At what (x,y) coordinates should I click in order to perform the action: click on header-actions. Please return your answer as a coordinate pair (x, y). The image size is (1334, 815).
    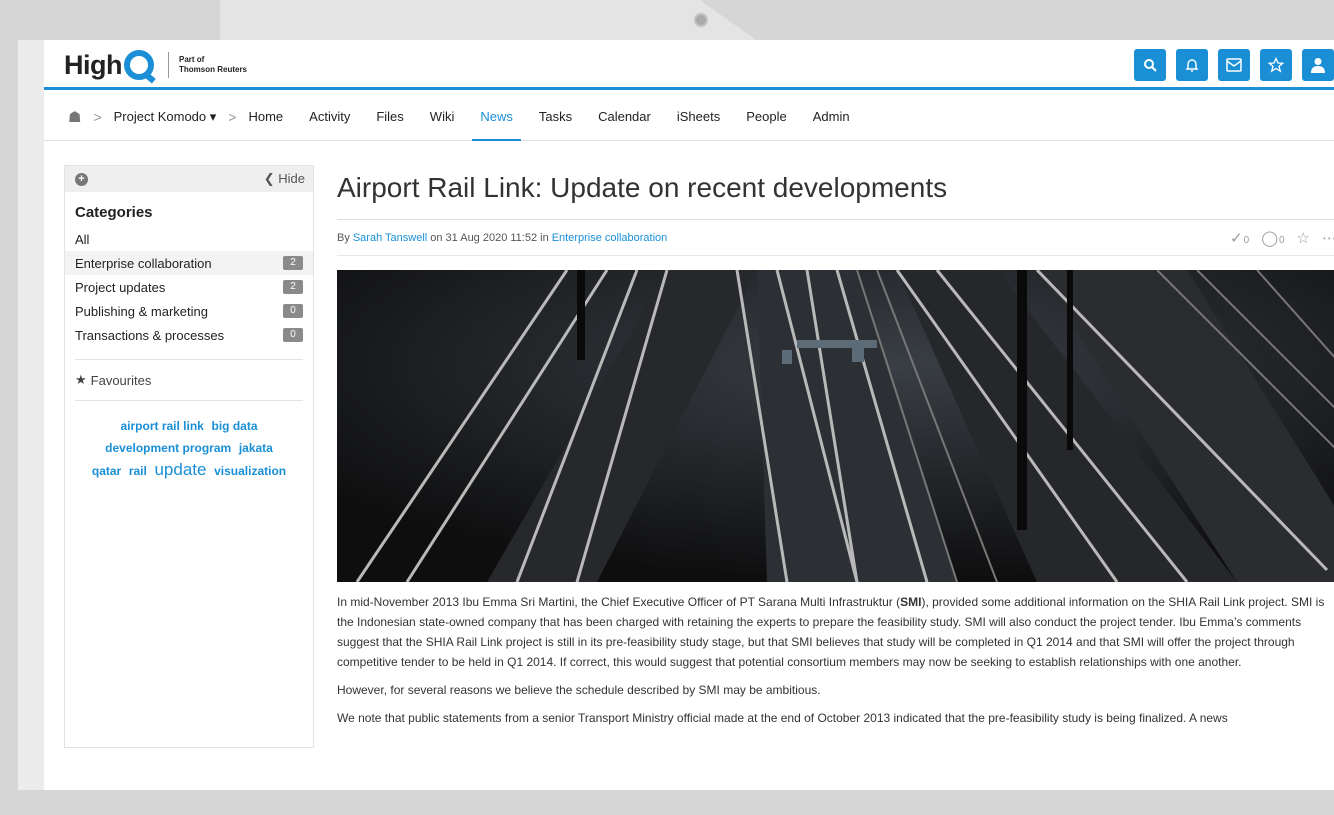
    Looking at the image, I should click on (1234, 65).